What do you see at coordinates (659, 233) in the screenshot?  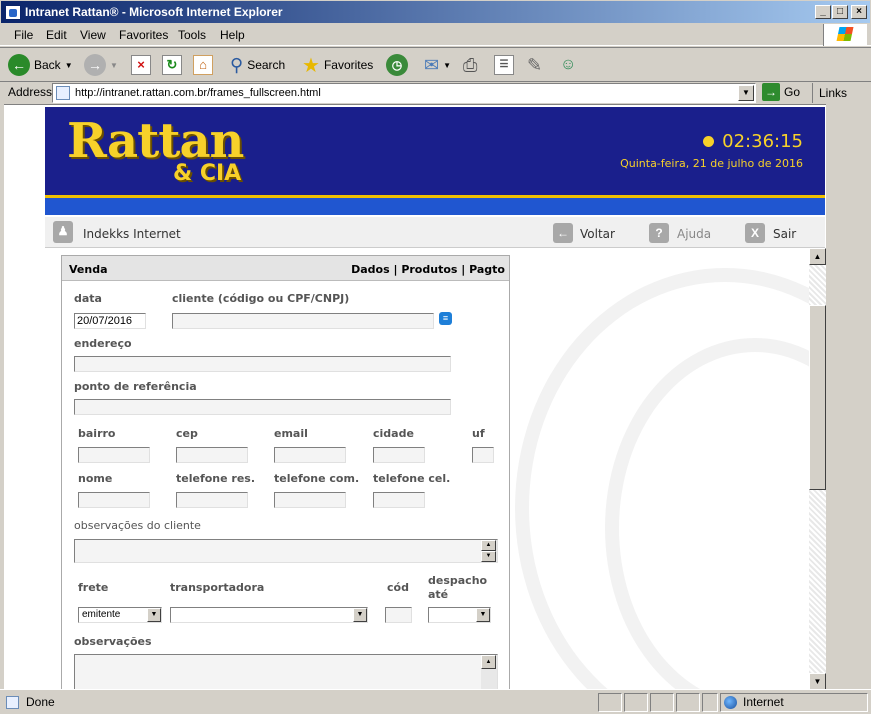 I see `help-icon: ?` at bounding box center [659, 233].